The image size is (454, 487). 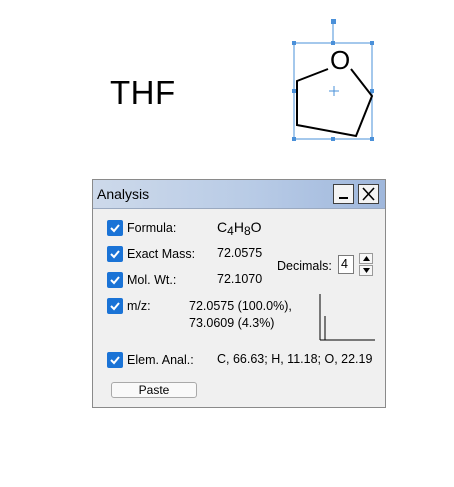 I want to click on rotate-handle, so click(x=333, y=21).